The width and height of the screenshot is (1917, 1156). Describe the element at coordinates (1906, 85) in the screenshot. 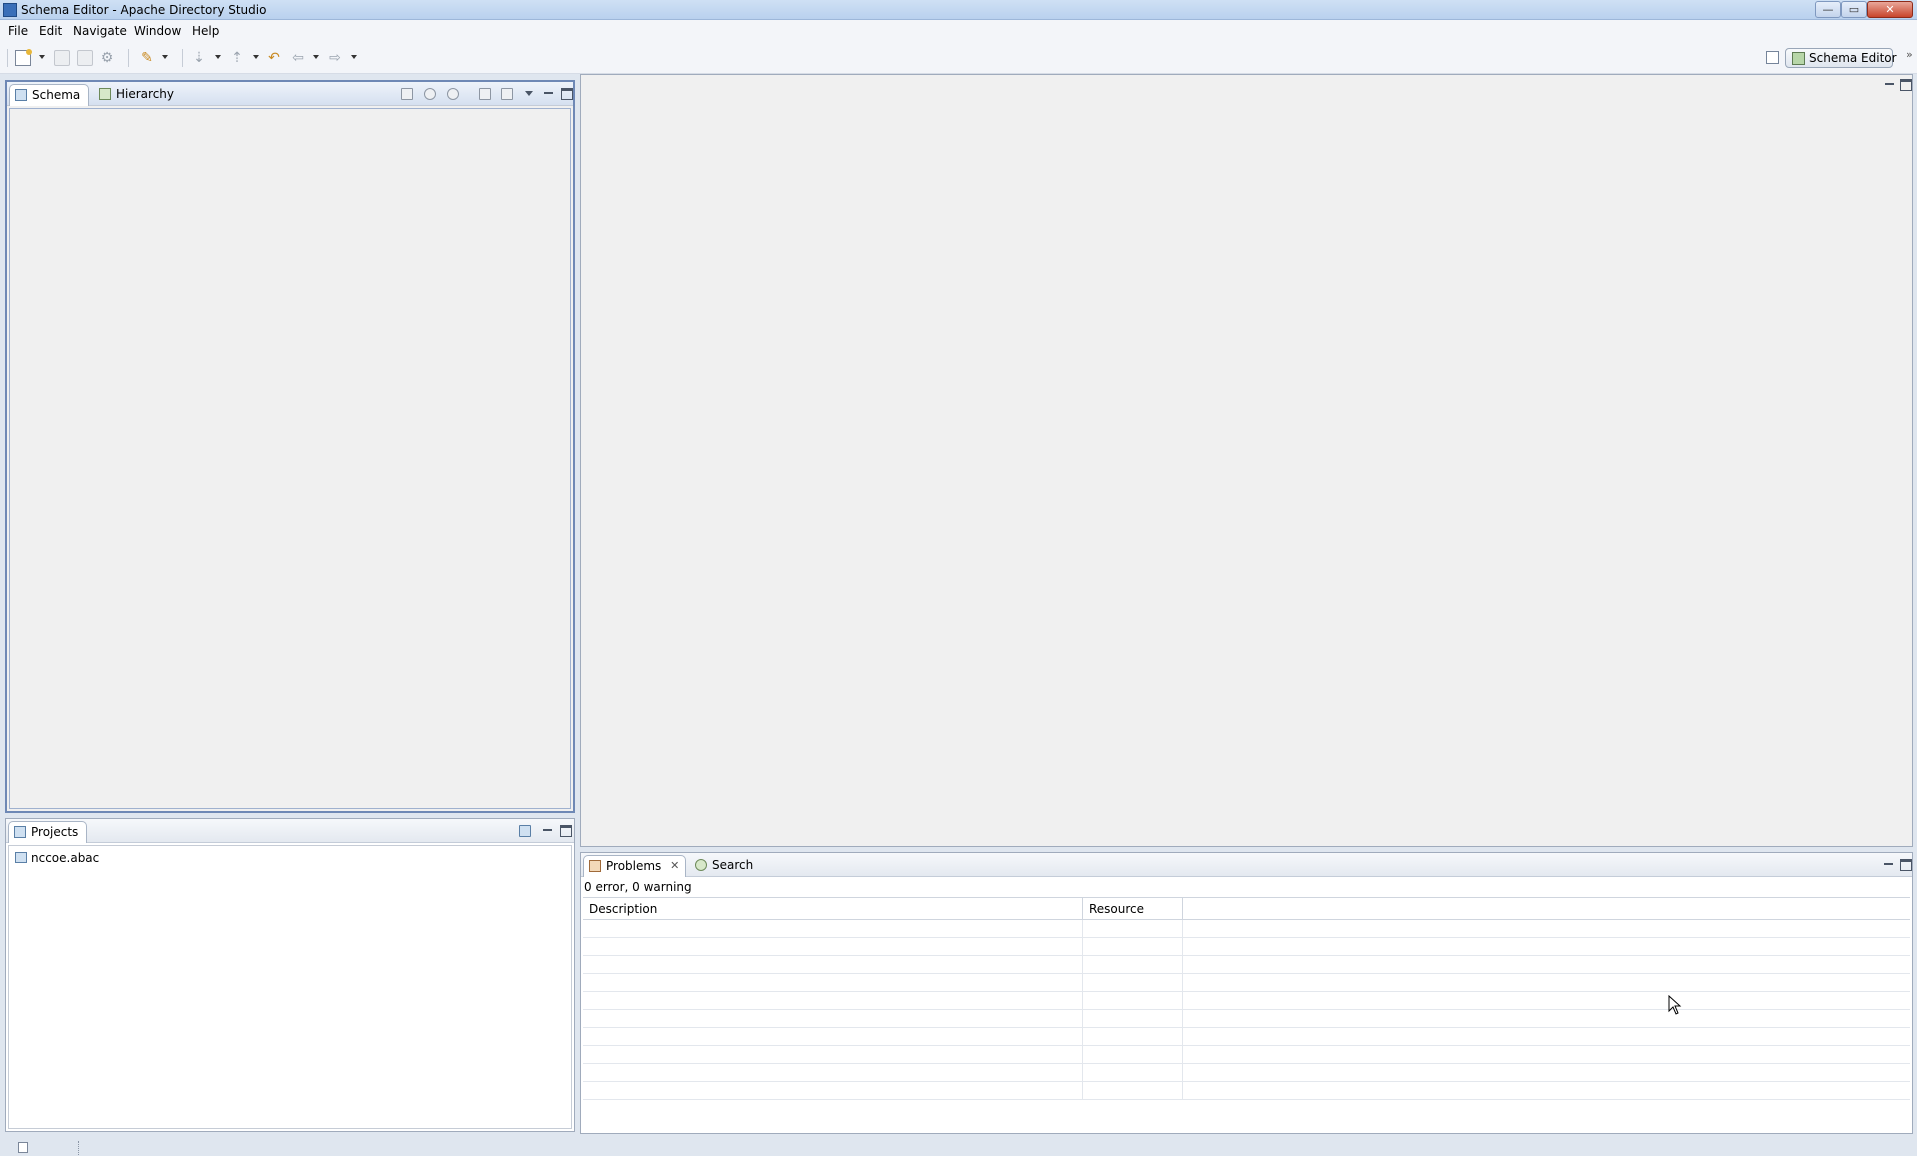

I see `maximize-editor-button` at that location.